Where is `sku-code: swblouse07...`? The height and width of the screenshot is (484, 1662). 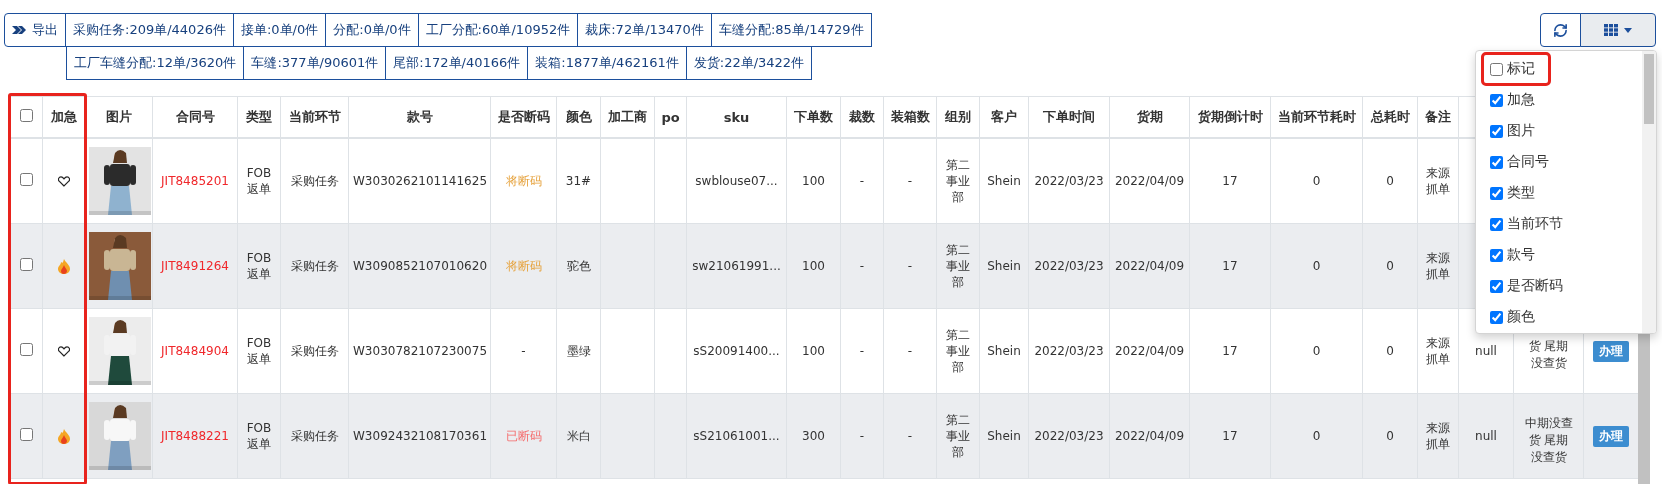
sku-code: swblouse07... is located at coordinates (736, 181).